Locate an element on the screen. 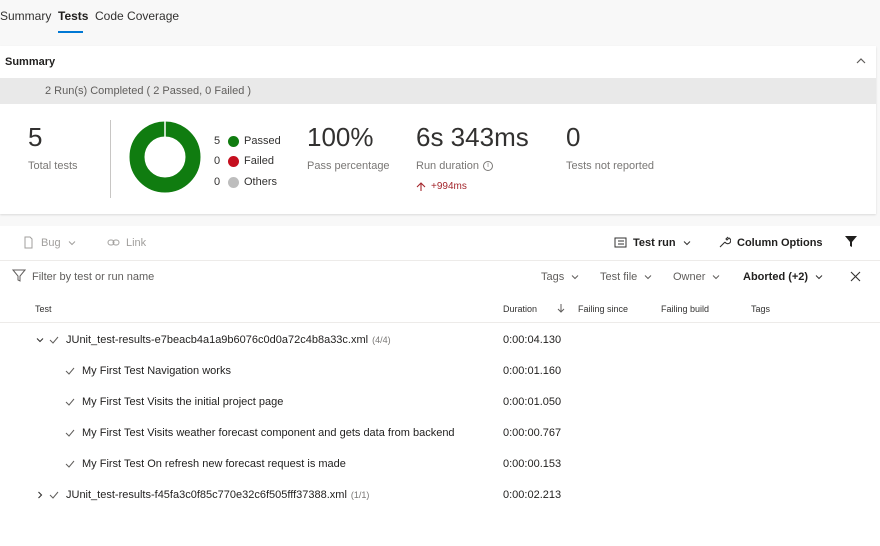  active-tab-indicator is located at coordinates (70, 32).